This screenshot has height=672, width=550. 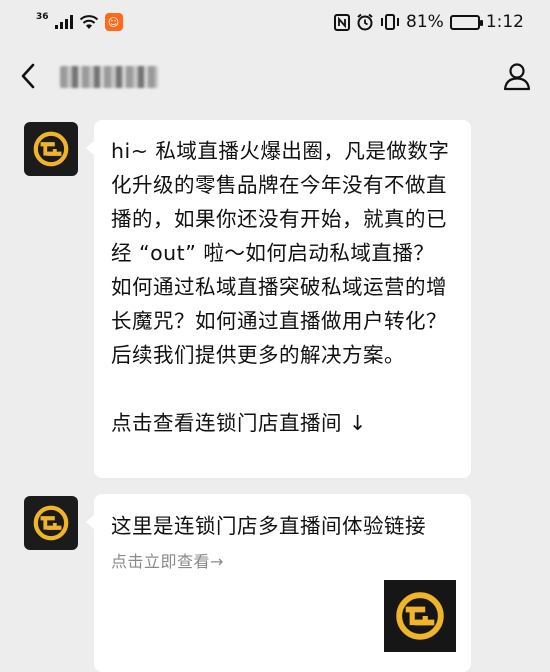 I want to click on person-icon, so click(x=517, y=77).